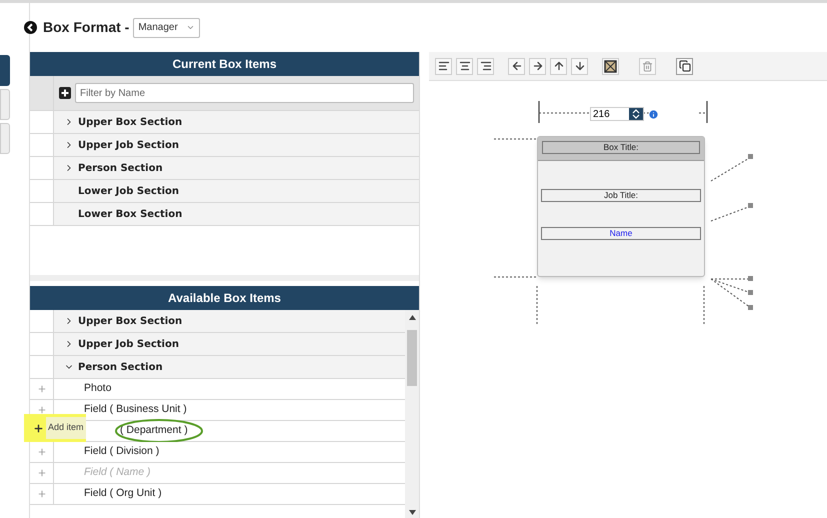  I want to click on field-label: Photo, so click(98, 389).